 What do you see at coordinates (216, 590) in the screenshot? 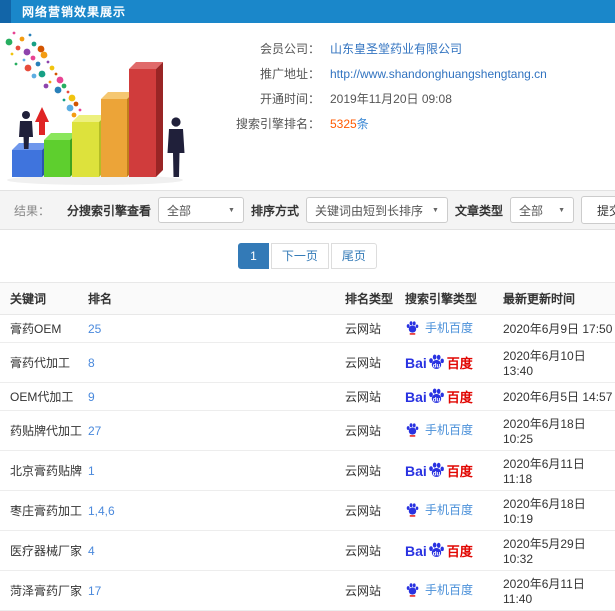
I see `rank-cell: 17` at bounding box center [216, 590].